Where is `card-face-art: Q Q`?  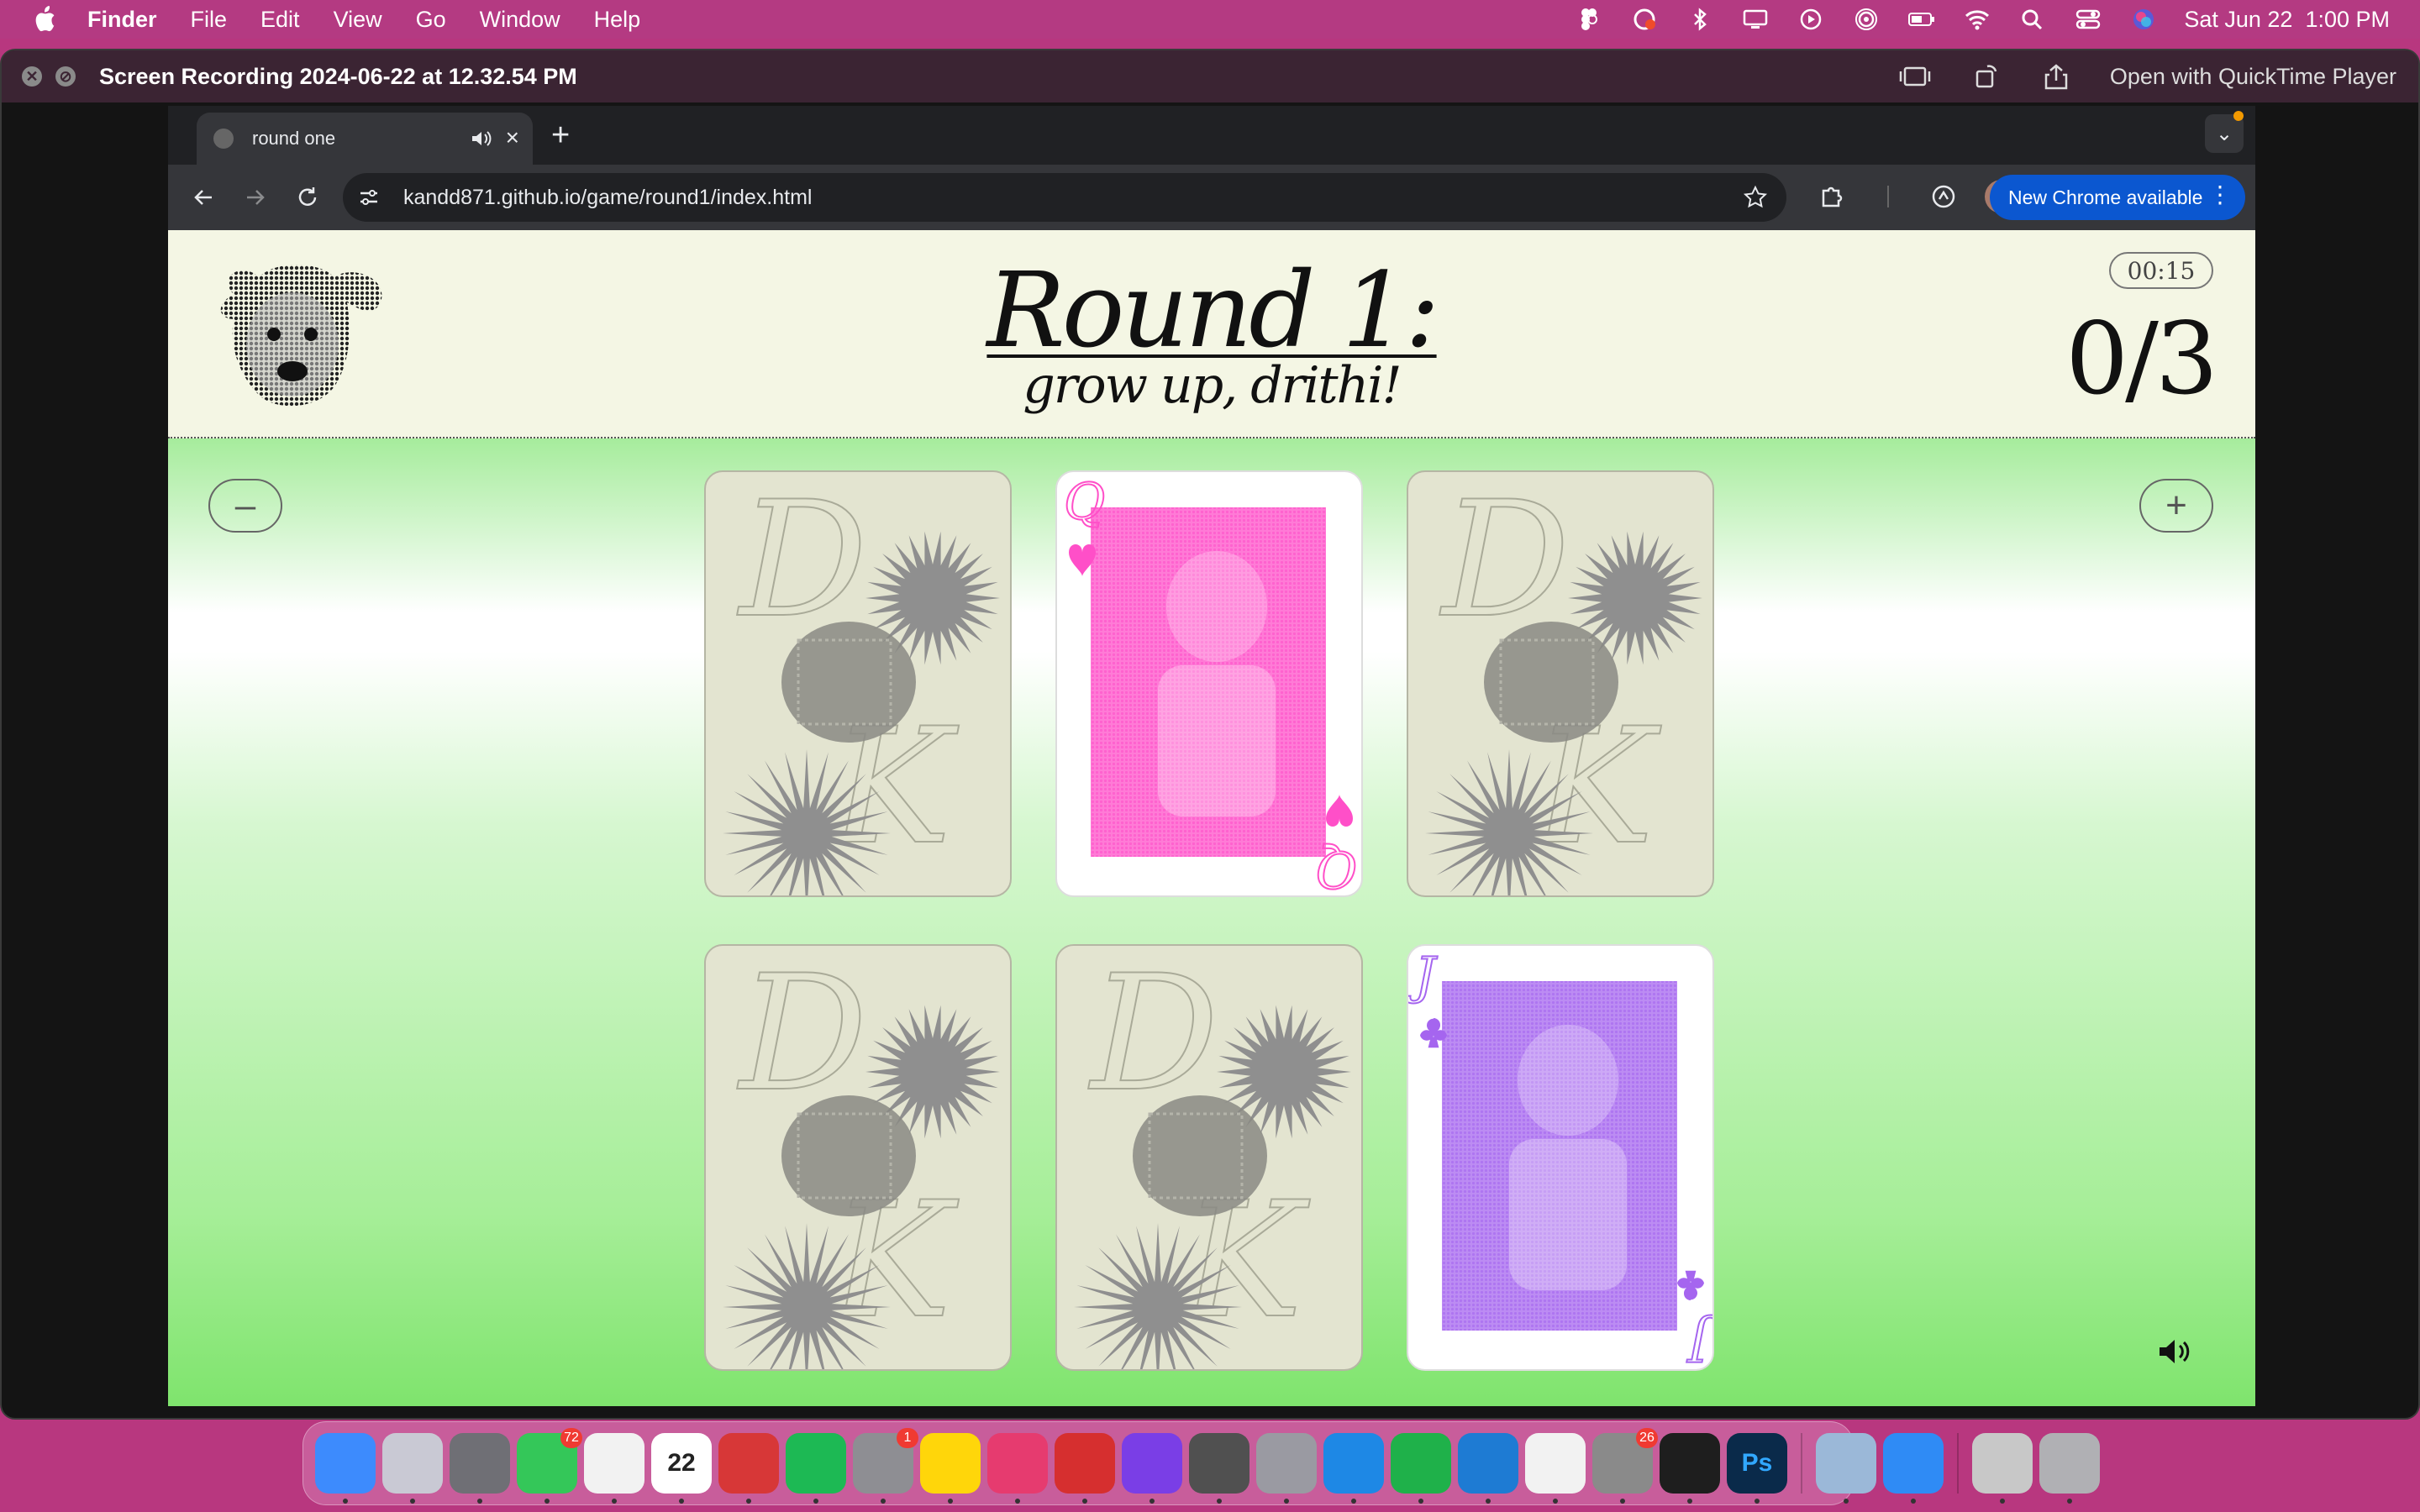 card-face-art: Q Q is located at coordinates (1211, 684).